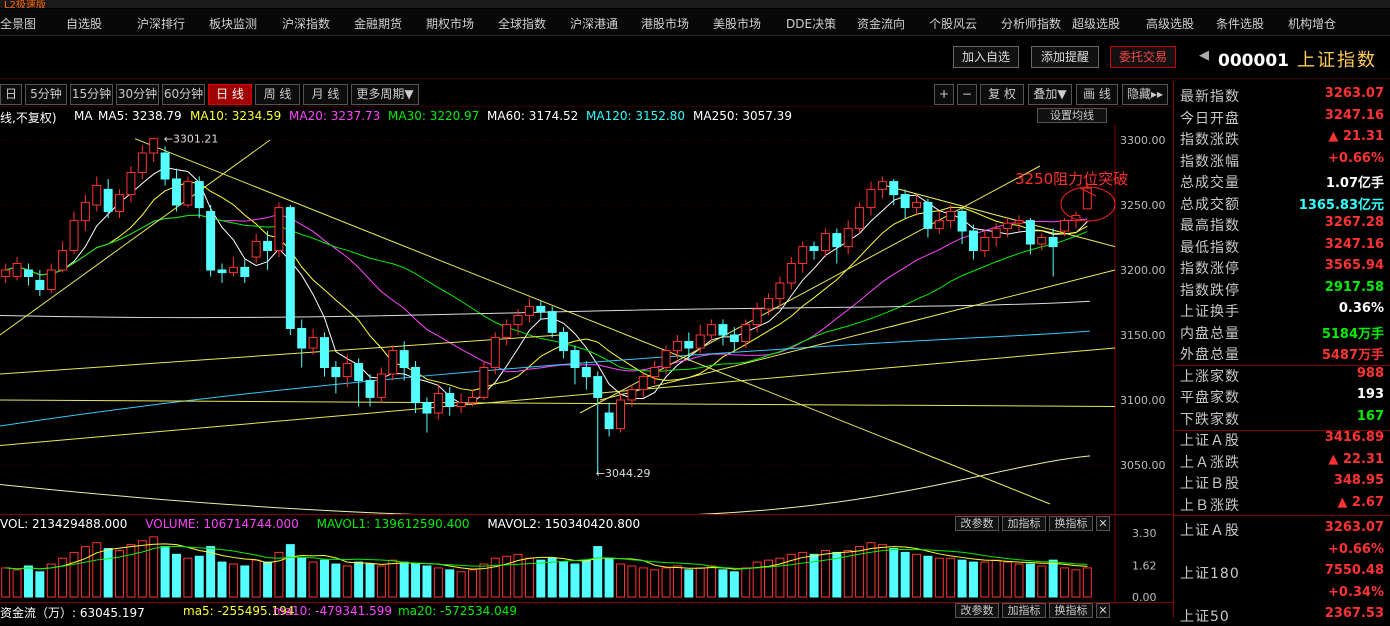 The width and height of the screenshot is (1390, 626). I want to click on chart-tool-button-2: 复 权, so click(1002, 94).